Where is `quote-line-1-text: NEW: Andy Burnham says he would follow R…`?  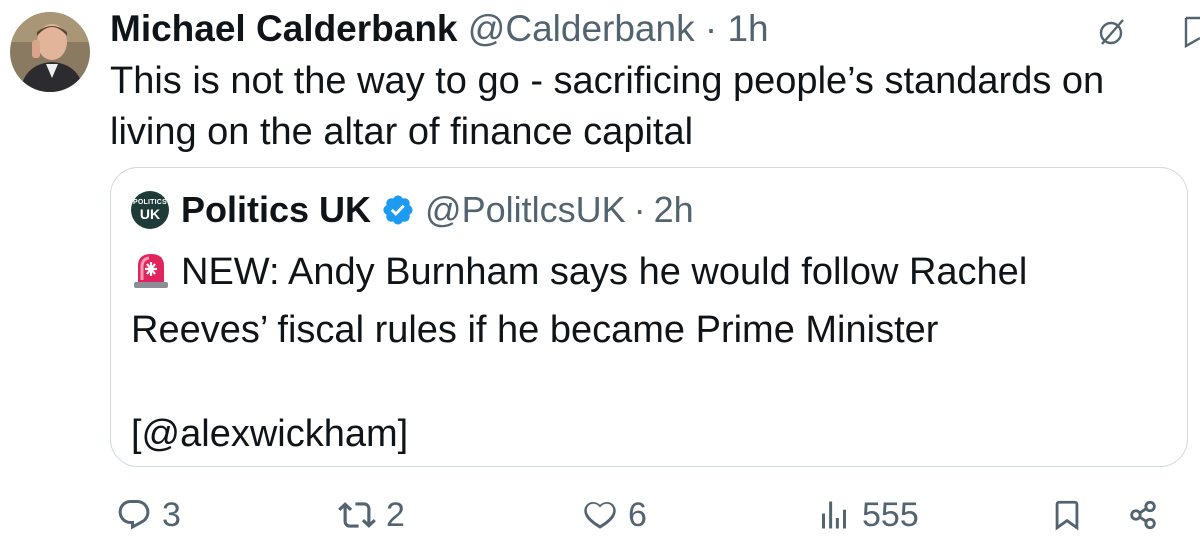 quote-line-1-text: NEW: Andy Burnham says he would follow R… is located at coordinates (604, 272).